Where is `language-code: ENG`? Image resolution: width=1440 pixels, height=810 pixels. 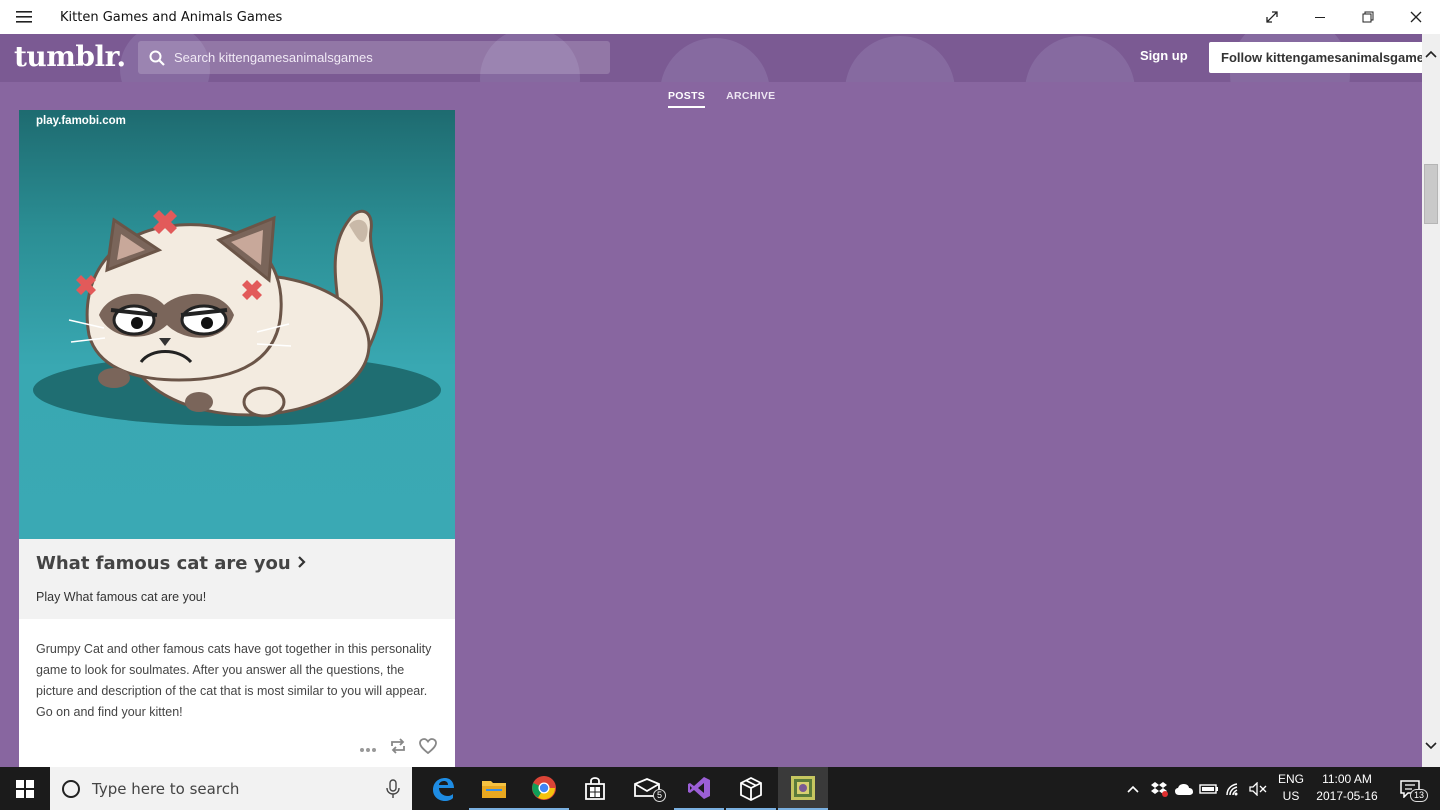
language-code: ENG is located at coordinates (1290, 779).